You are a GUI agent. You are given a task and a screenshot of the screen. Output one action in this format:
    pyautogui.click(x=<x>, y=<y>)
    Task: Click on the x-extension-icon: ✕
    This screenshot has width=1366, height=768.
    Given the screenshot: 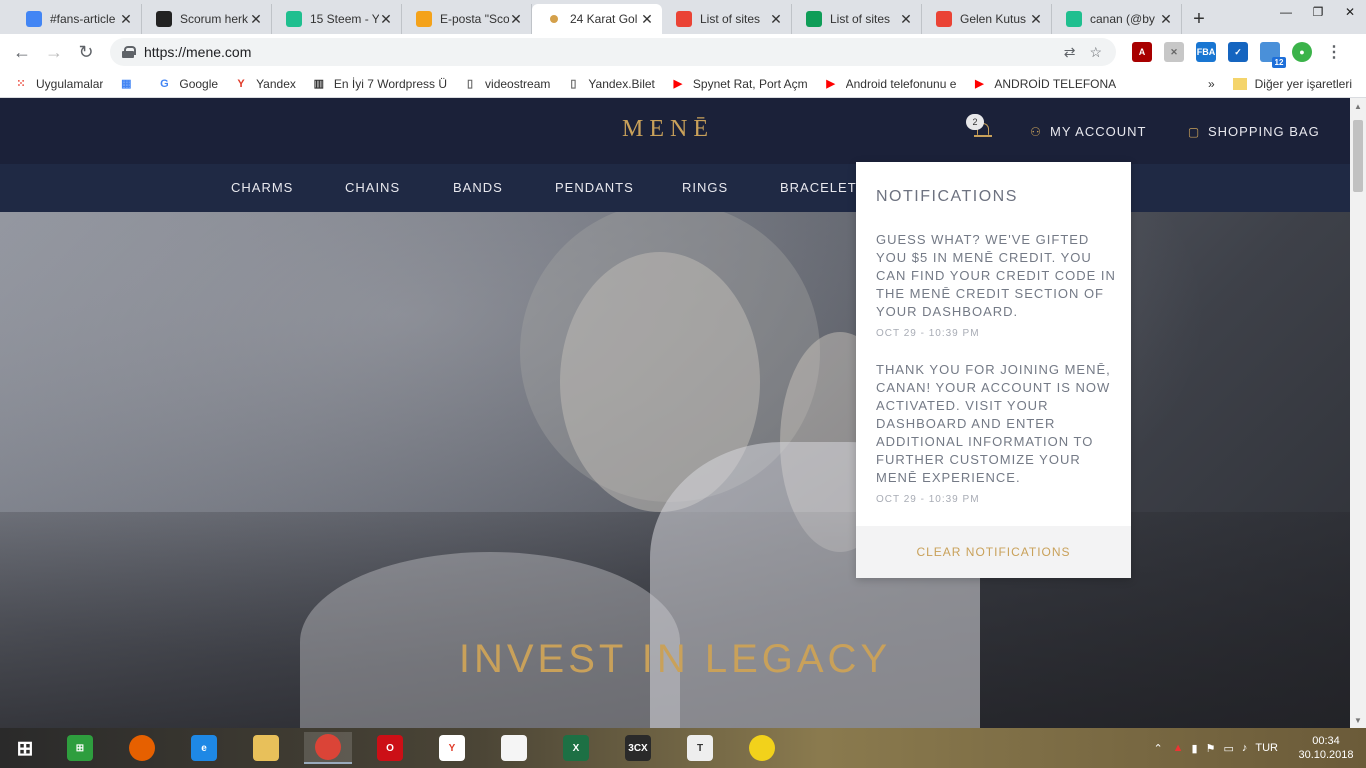 What is the action you would take?
    pyautogui.click(x=1174, y=52)
    